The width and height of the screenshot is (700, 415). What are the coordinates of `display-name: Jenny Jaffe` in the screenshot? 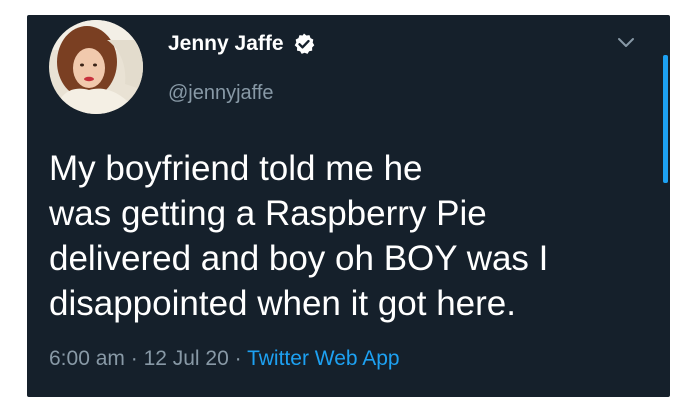 It's located at (226, 44).